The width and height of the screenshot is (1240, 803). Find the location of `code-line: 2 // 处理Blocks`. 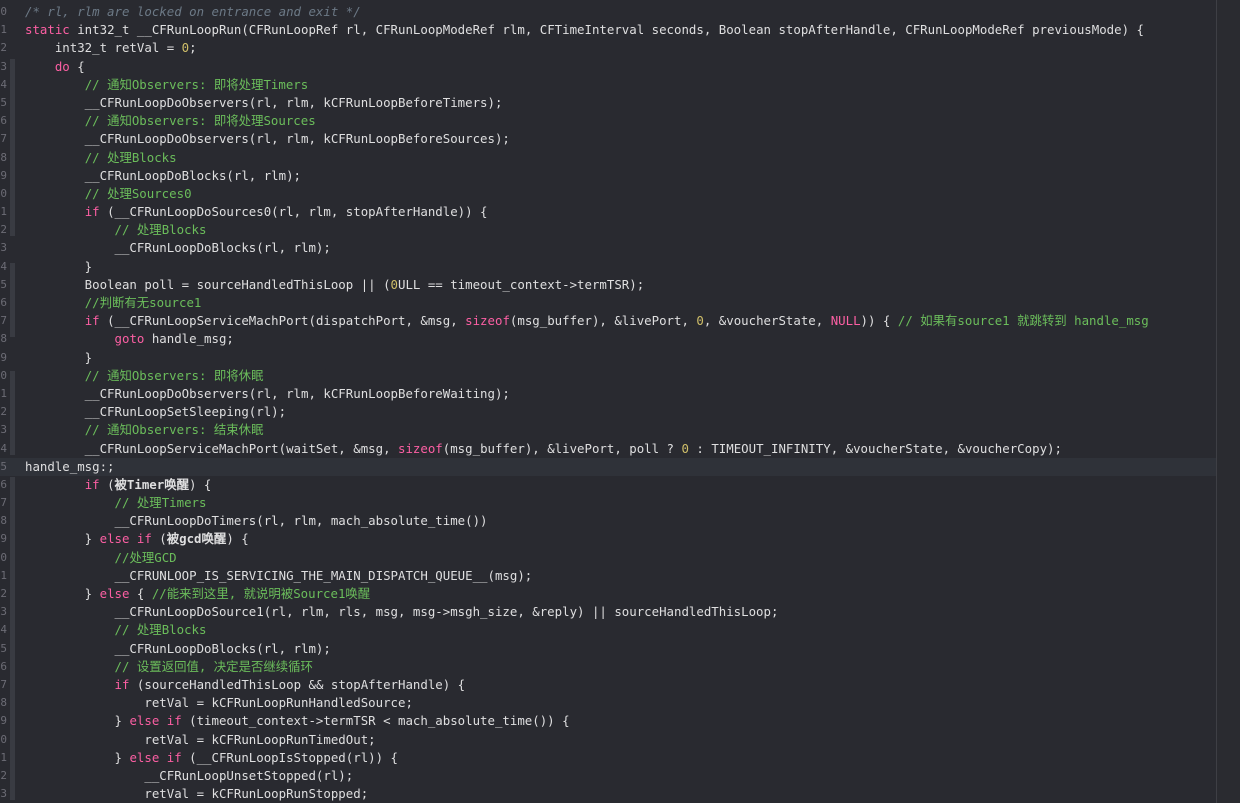

code-line: 2 // 处理Blocks is located at coordinates (608, 230).